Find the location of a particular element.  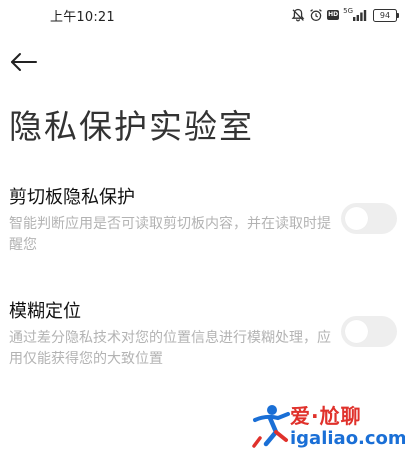

signal-icon is located at coordinates (361, 15).